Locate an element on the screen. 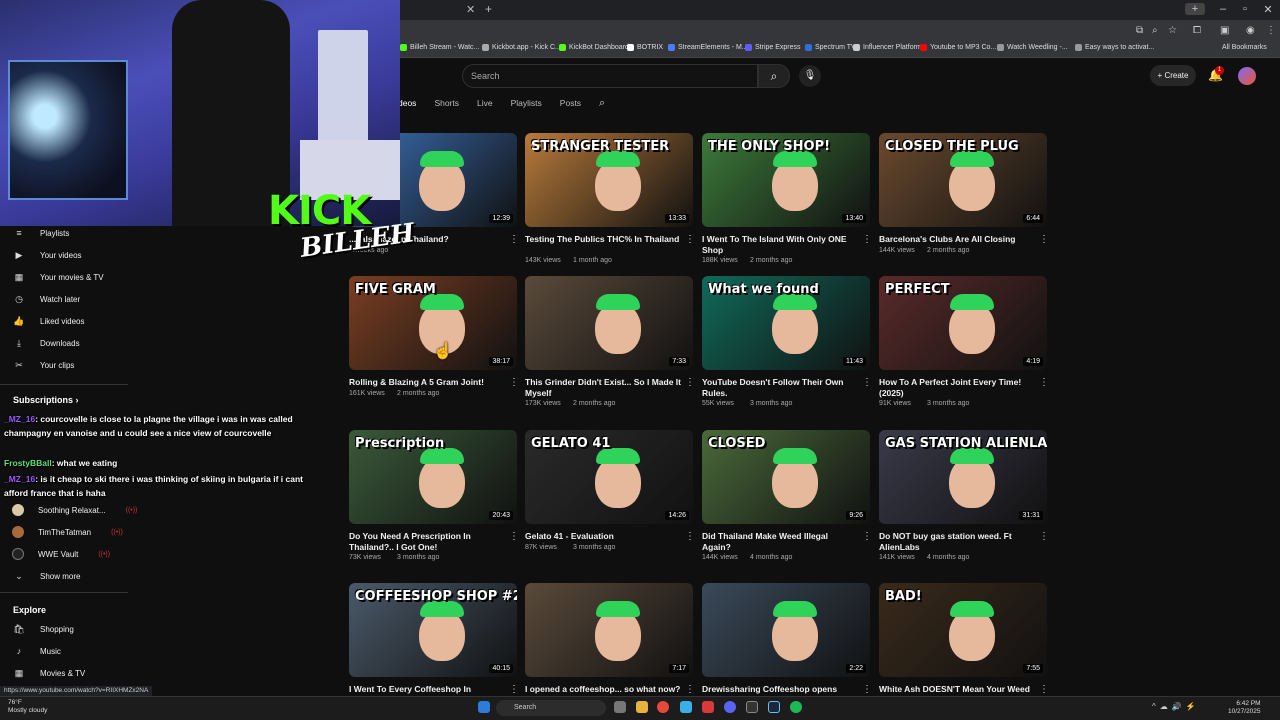 The height and width of the screenshot is (720, 1280). video-title: I Went To The Island With Only ONE Shop is located at coordinates (780, 245).